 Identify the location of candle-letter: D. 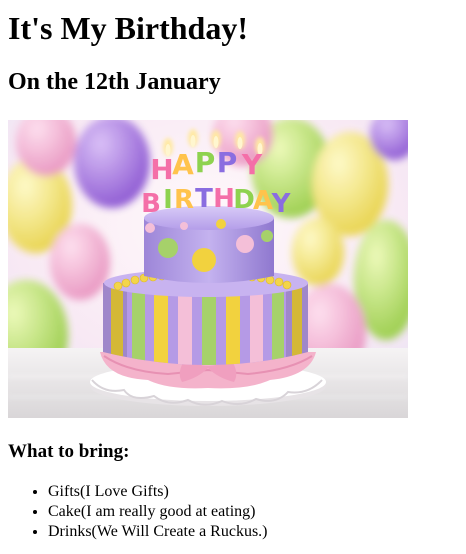
(244, 200).